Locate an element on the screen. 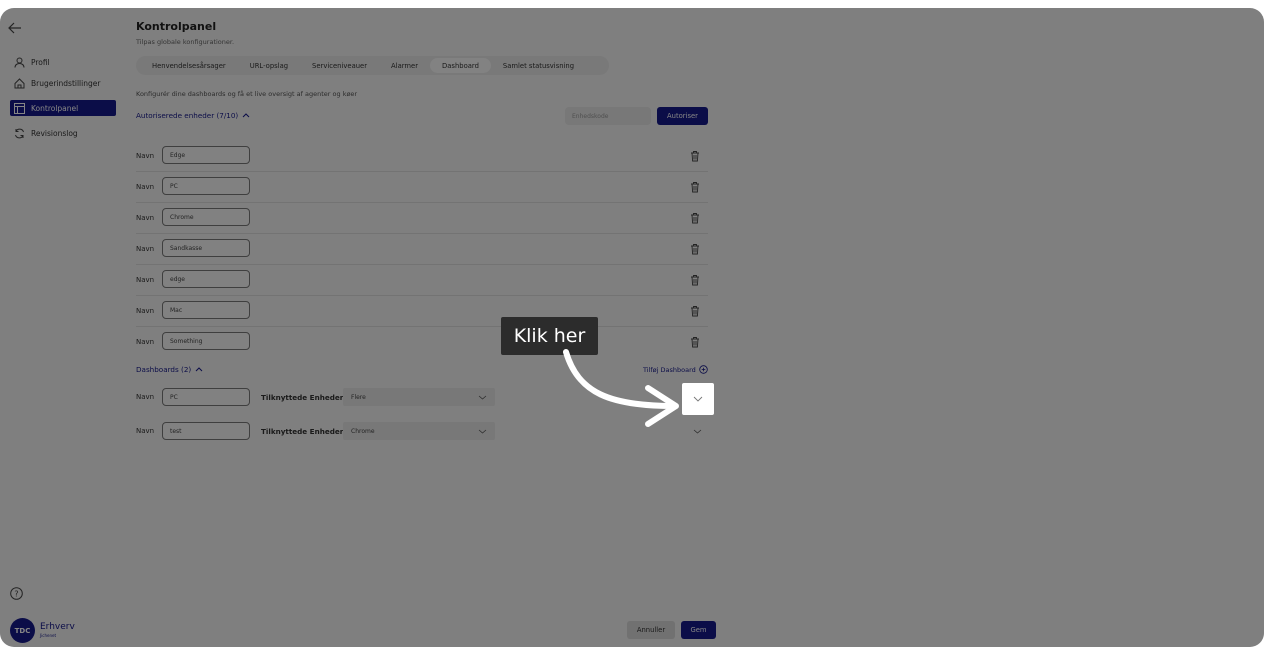  tooltip-text: Klik her is located at coordinates (549, 336).